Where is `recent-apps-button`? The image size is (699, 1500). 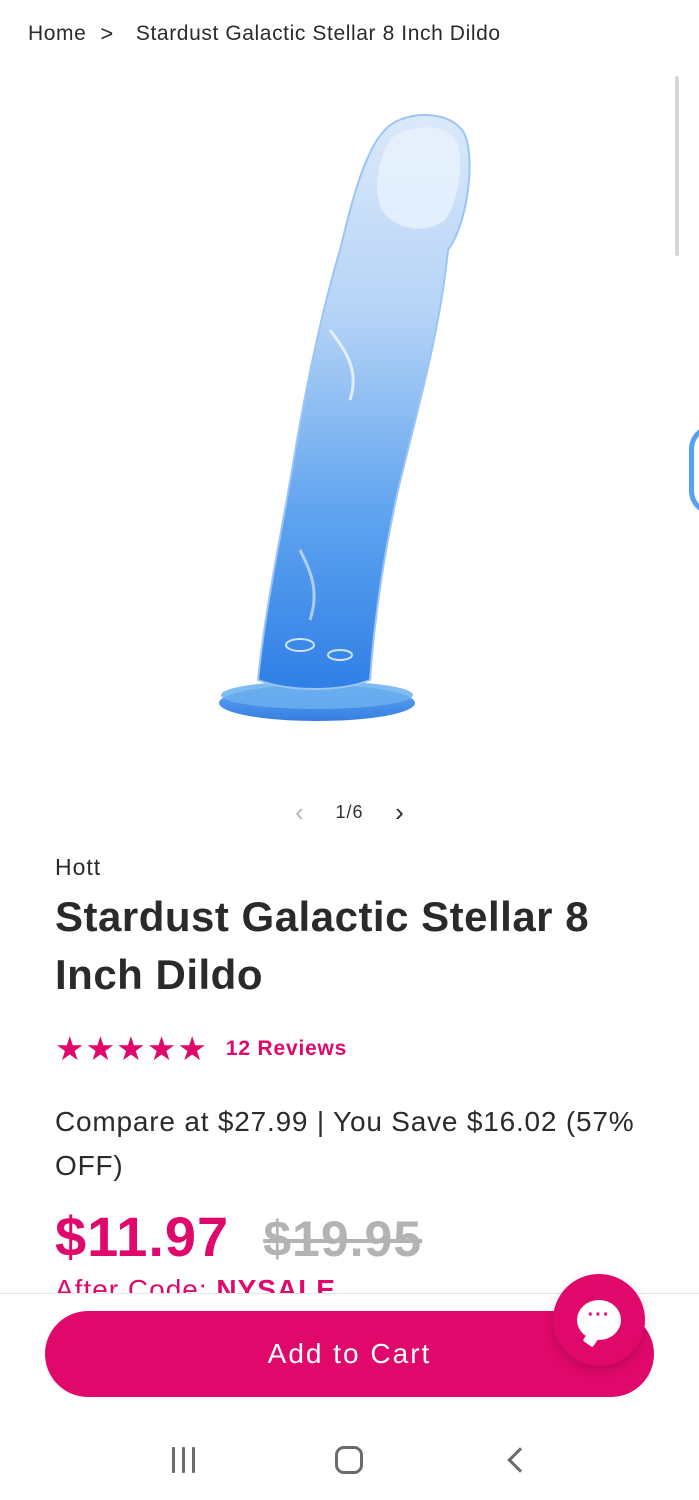
recent-apps-button is located at coordinates (183, 1460).